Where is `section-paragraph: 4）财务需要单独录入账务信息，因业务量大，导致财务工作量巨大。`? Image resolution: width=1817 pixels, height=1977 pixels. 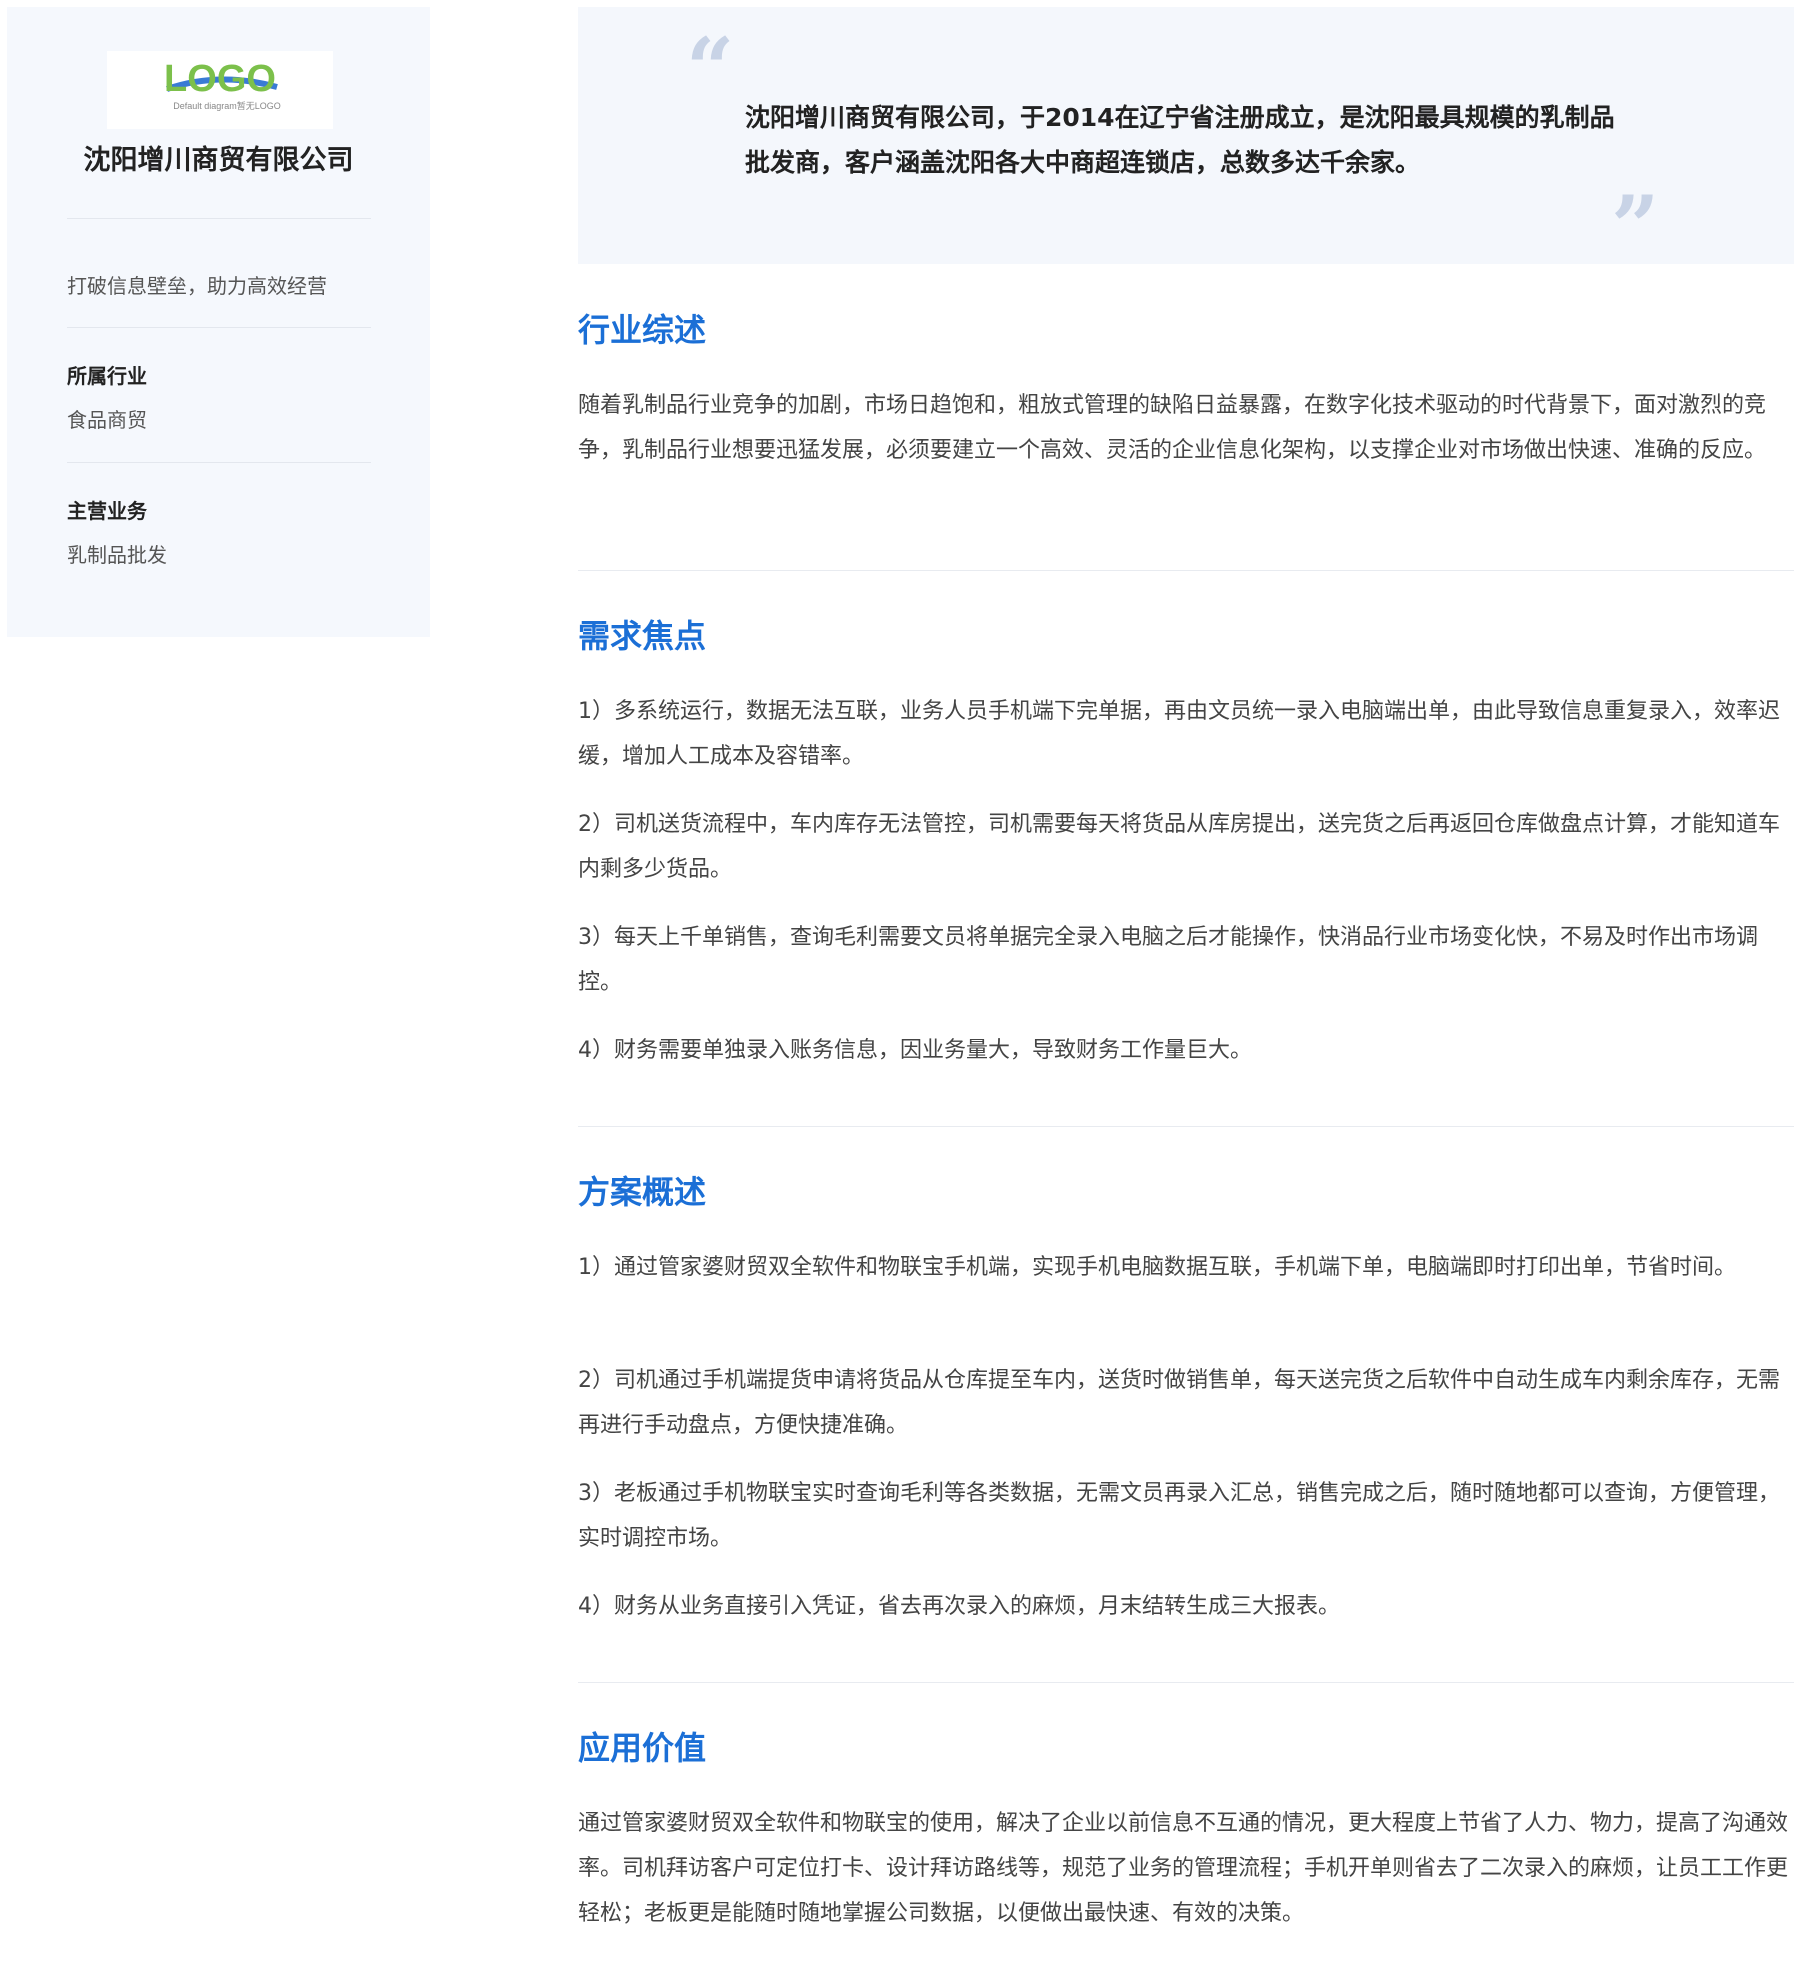
section-paragraph: 4）财务需要单独录入账务信息，因业务量大，导致财务工作量巨大。 is located at coordinates (915, 1050).